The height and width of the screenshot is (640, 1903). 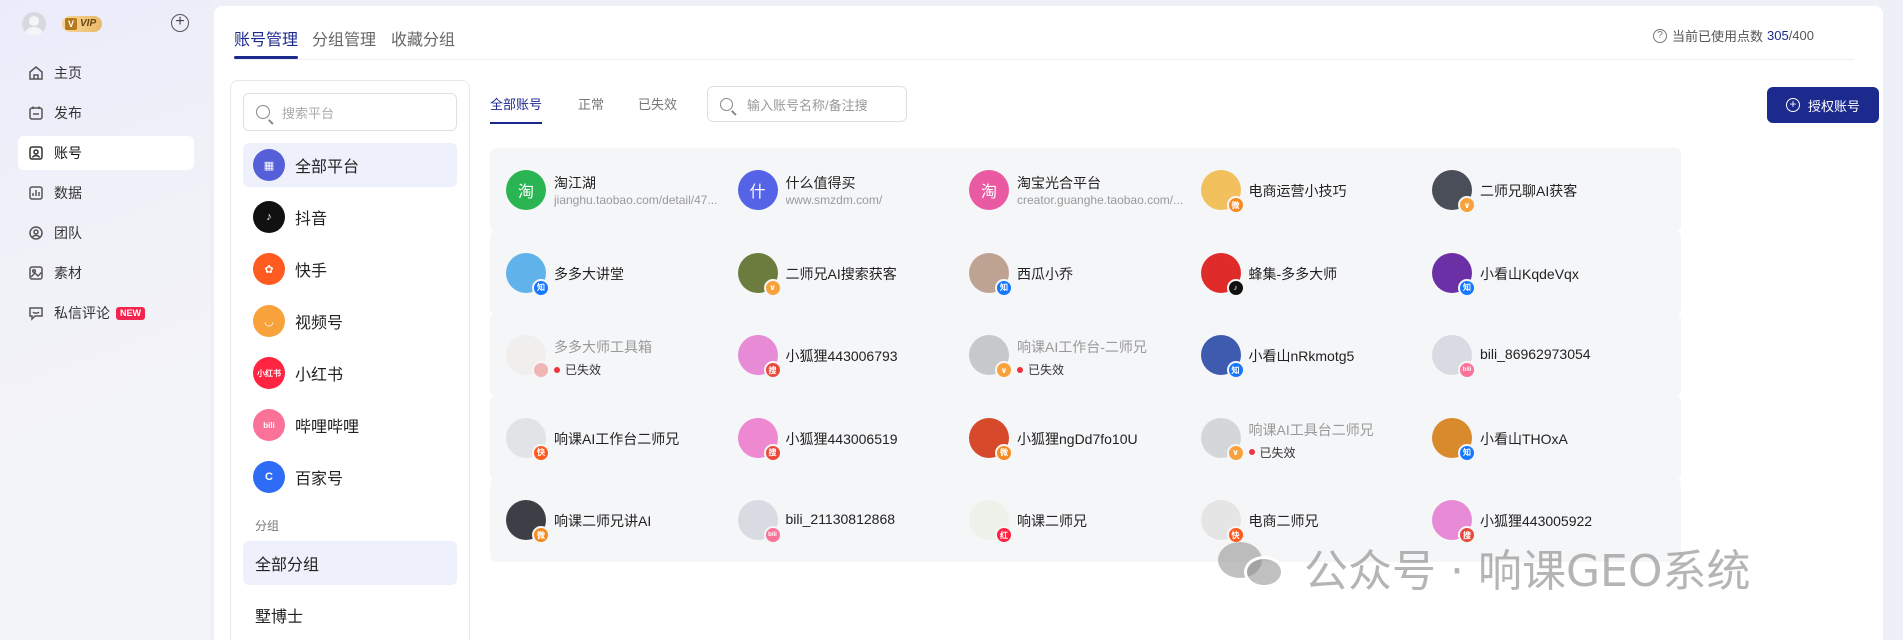 I want to click on account-name: 小狐狸ngDd7fo10U, so click(x=1077, y=438).